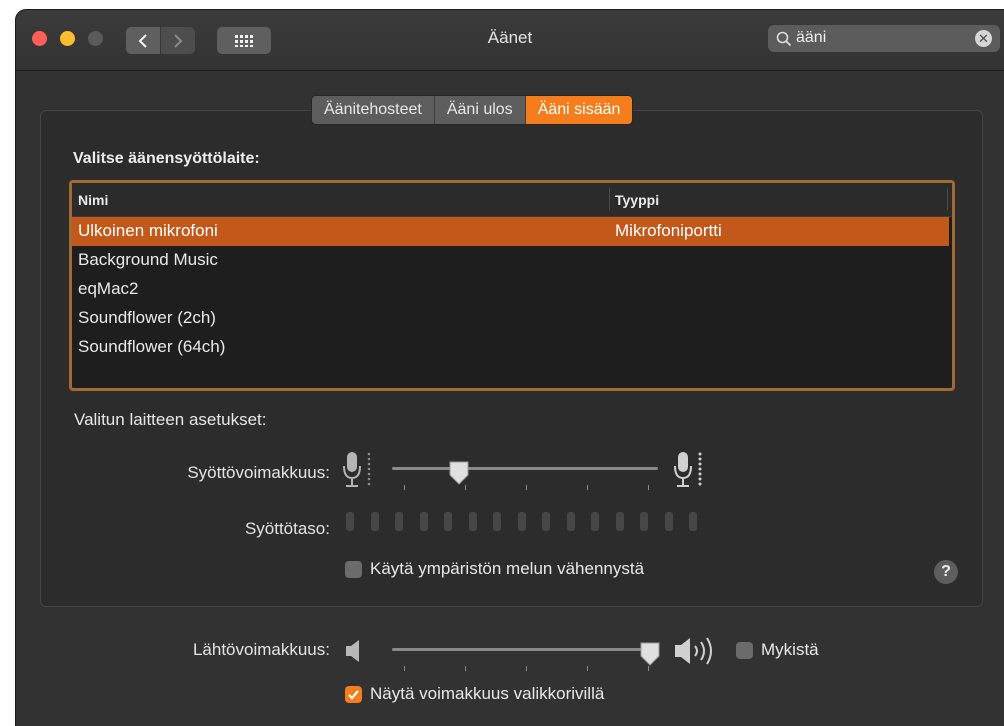  I want to click on title-bar: Äänet ääni ✕, so click(510, 40).